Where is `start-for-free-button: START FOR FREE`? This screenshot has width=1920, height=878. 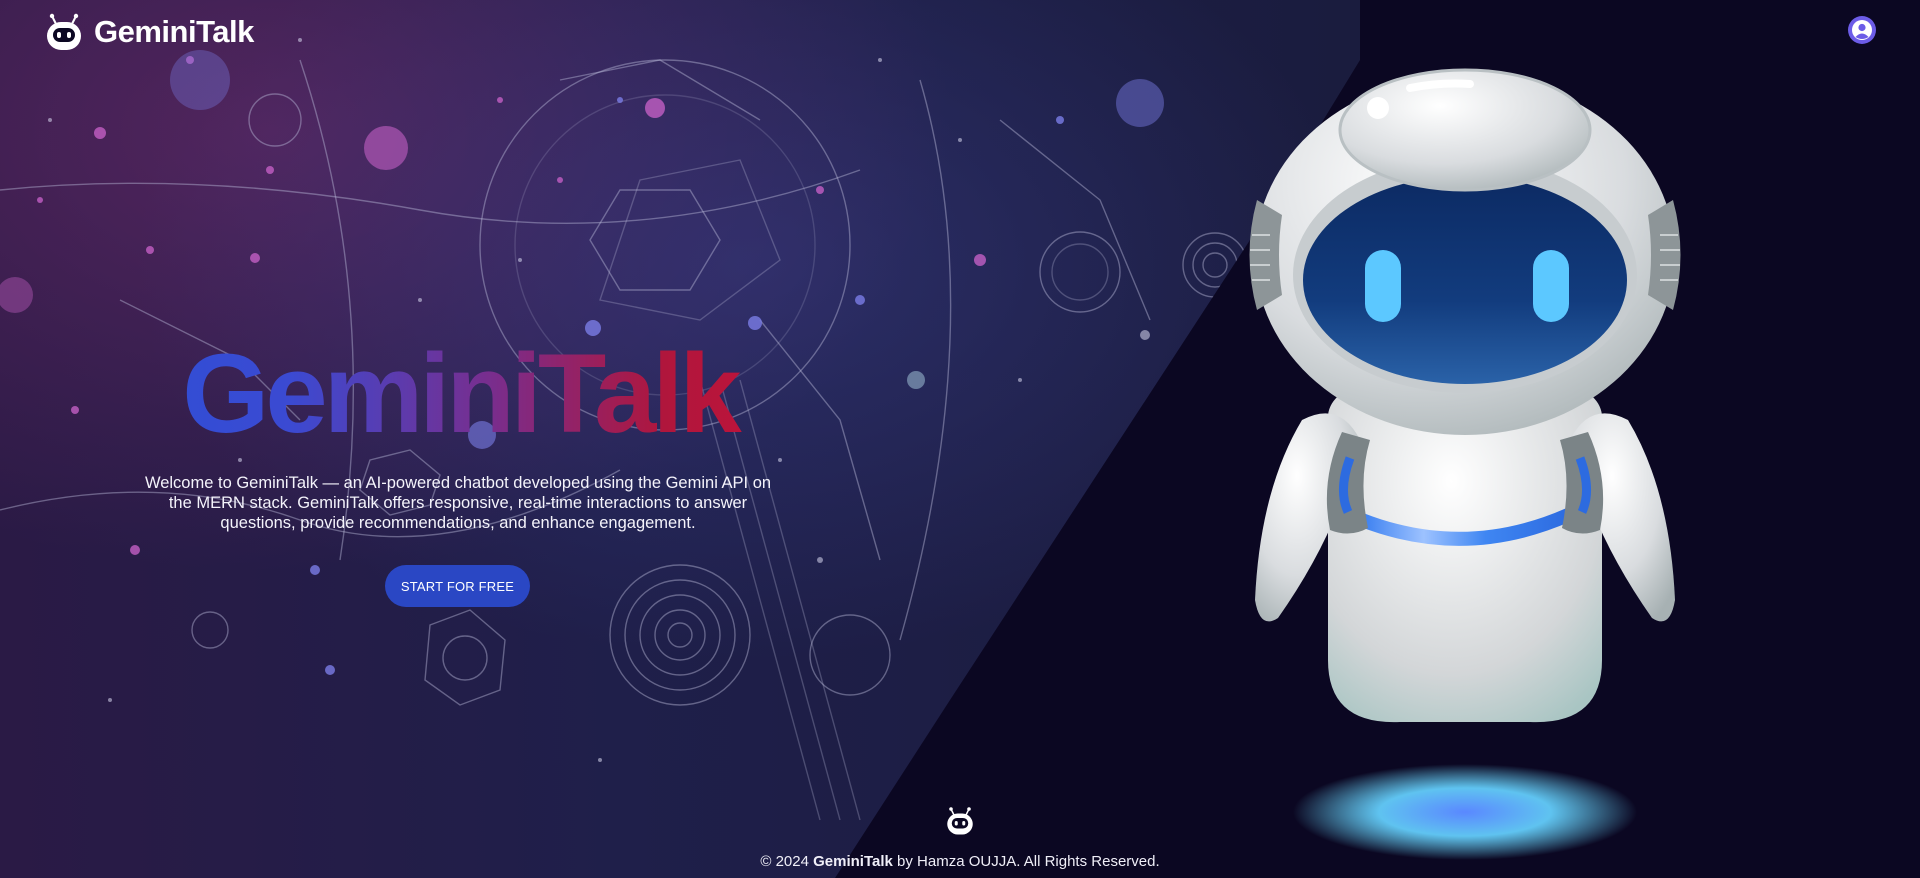 start-for-free-button: START FOR FREE is located at coordinates (457, 586).